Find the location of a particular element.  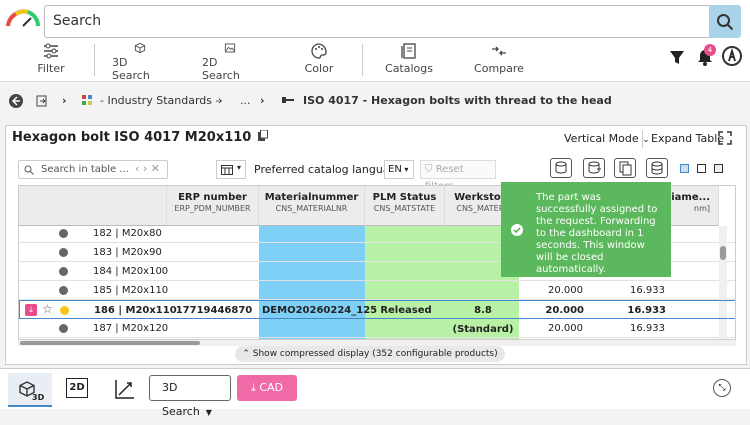

exit-icon is located at coordinates (42, 101).